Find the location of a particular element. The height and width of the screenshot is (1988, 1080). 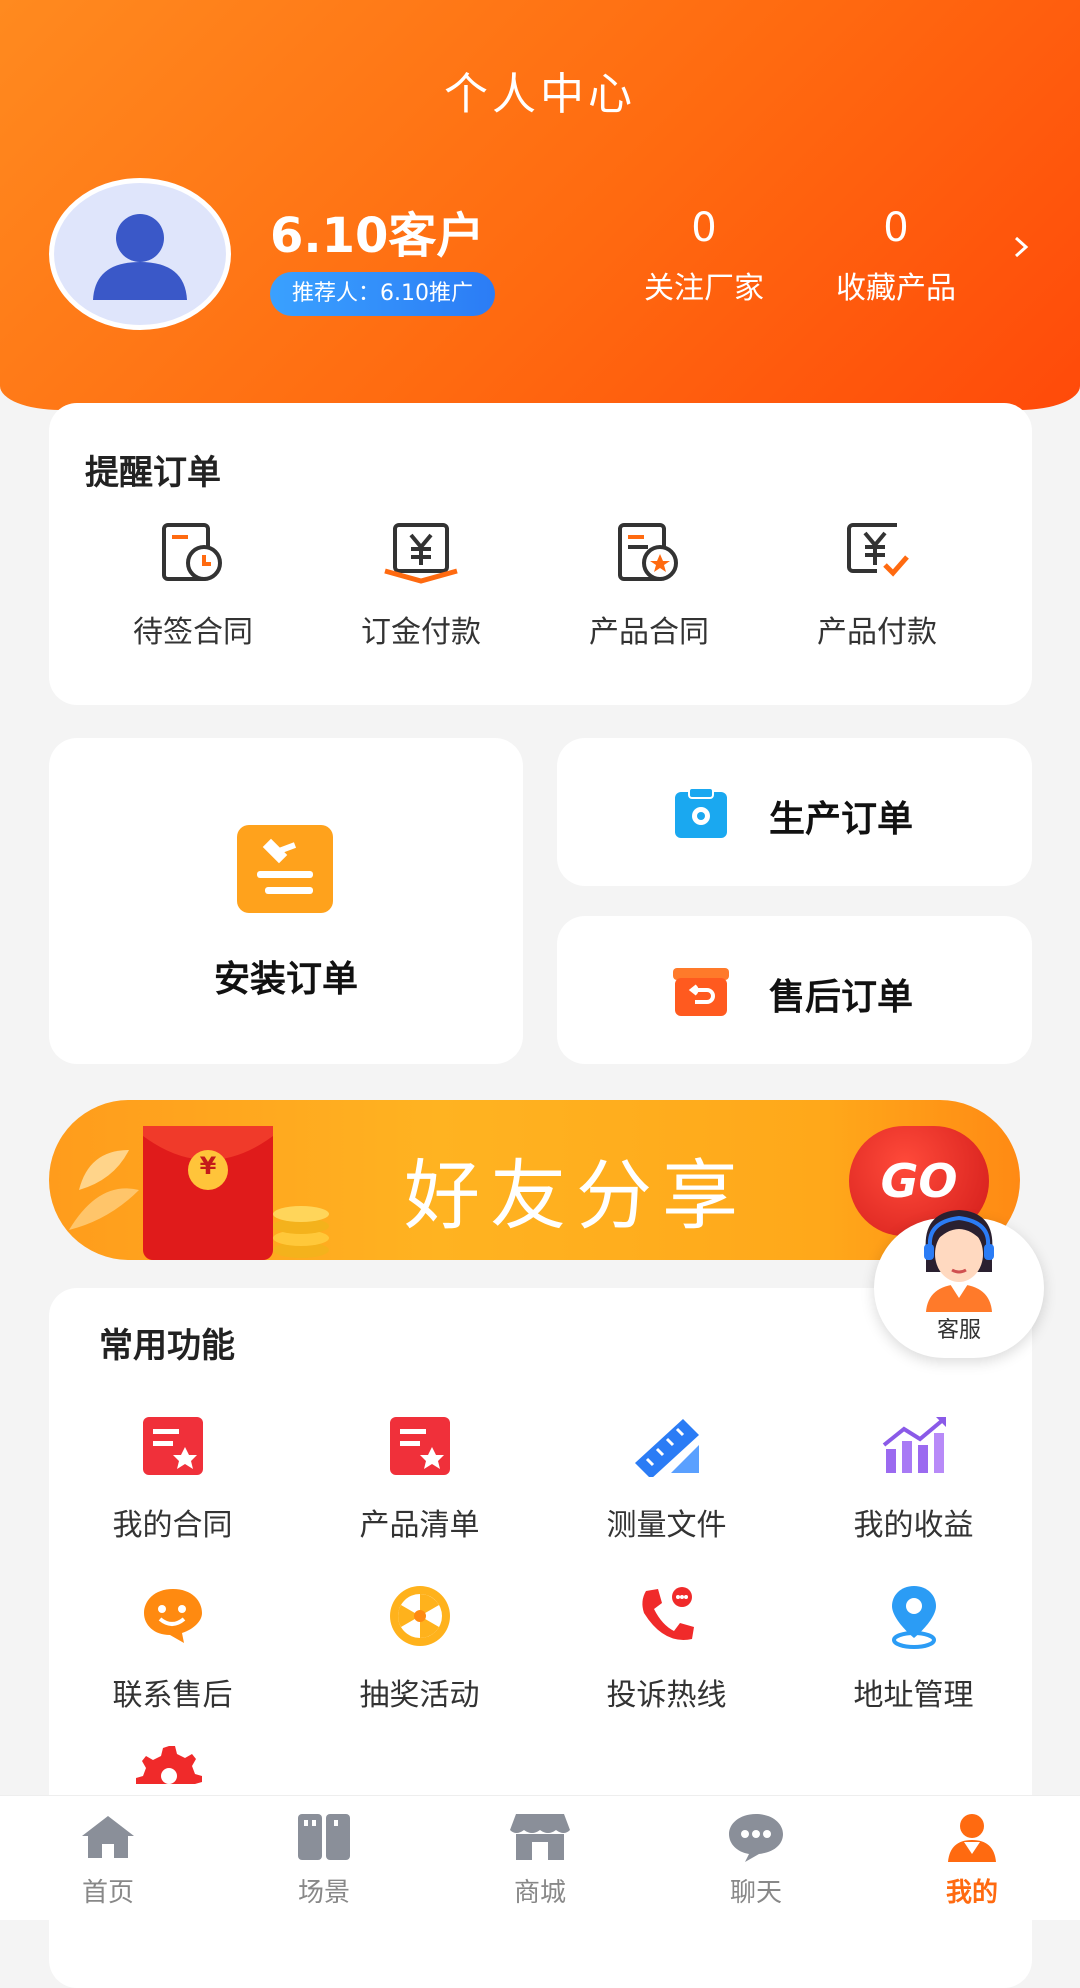

reminder-item-product-contract: 产品合同 is located at coordinates (649, 582).